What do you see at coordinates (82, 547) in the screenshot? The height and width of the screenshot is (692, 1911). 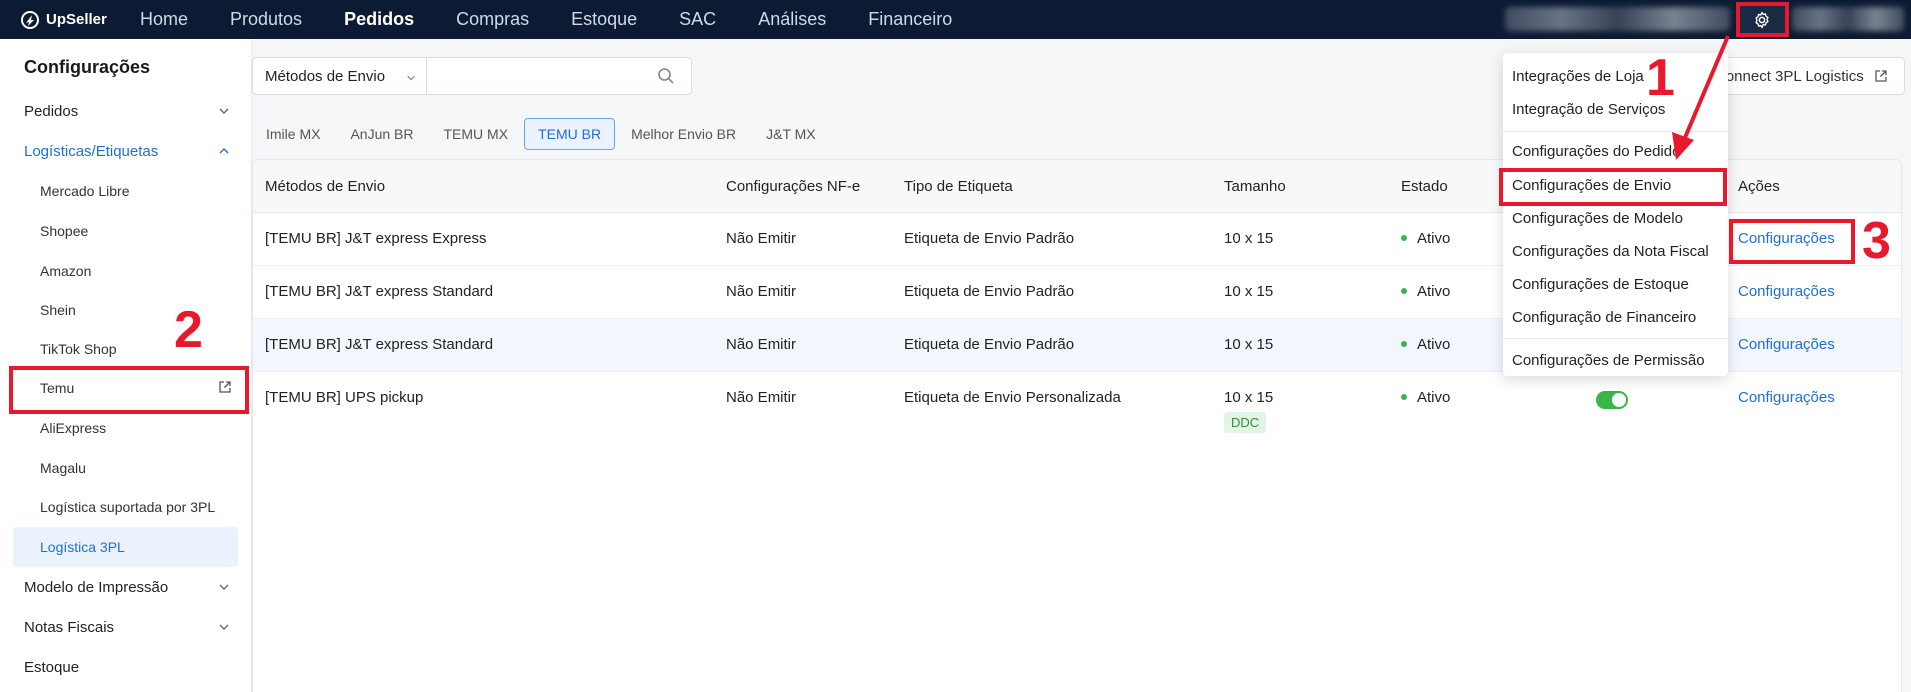 I see `sidebar-item-label: Logística 3PL` at bounding box center [82, 547].